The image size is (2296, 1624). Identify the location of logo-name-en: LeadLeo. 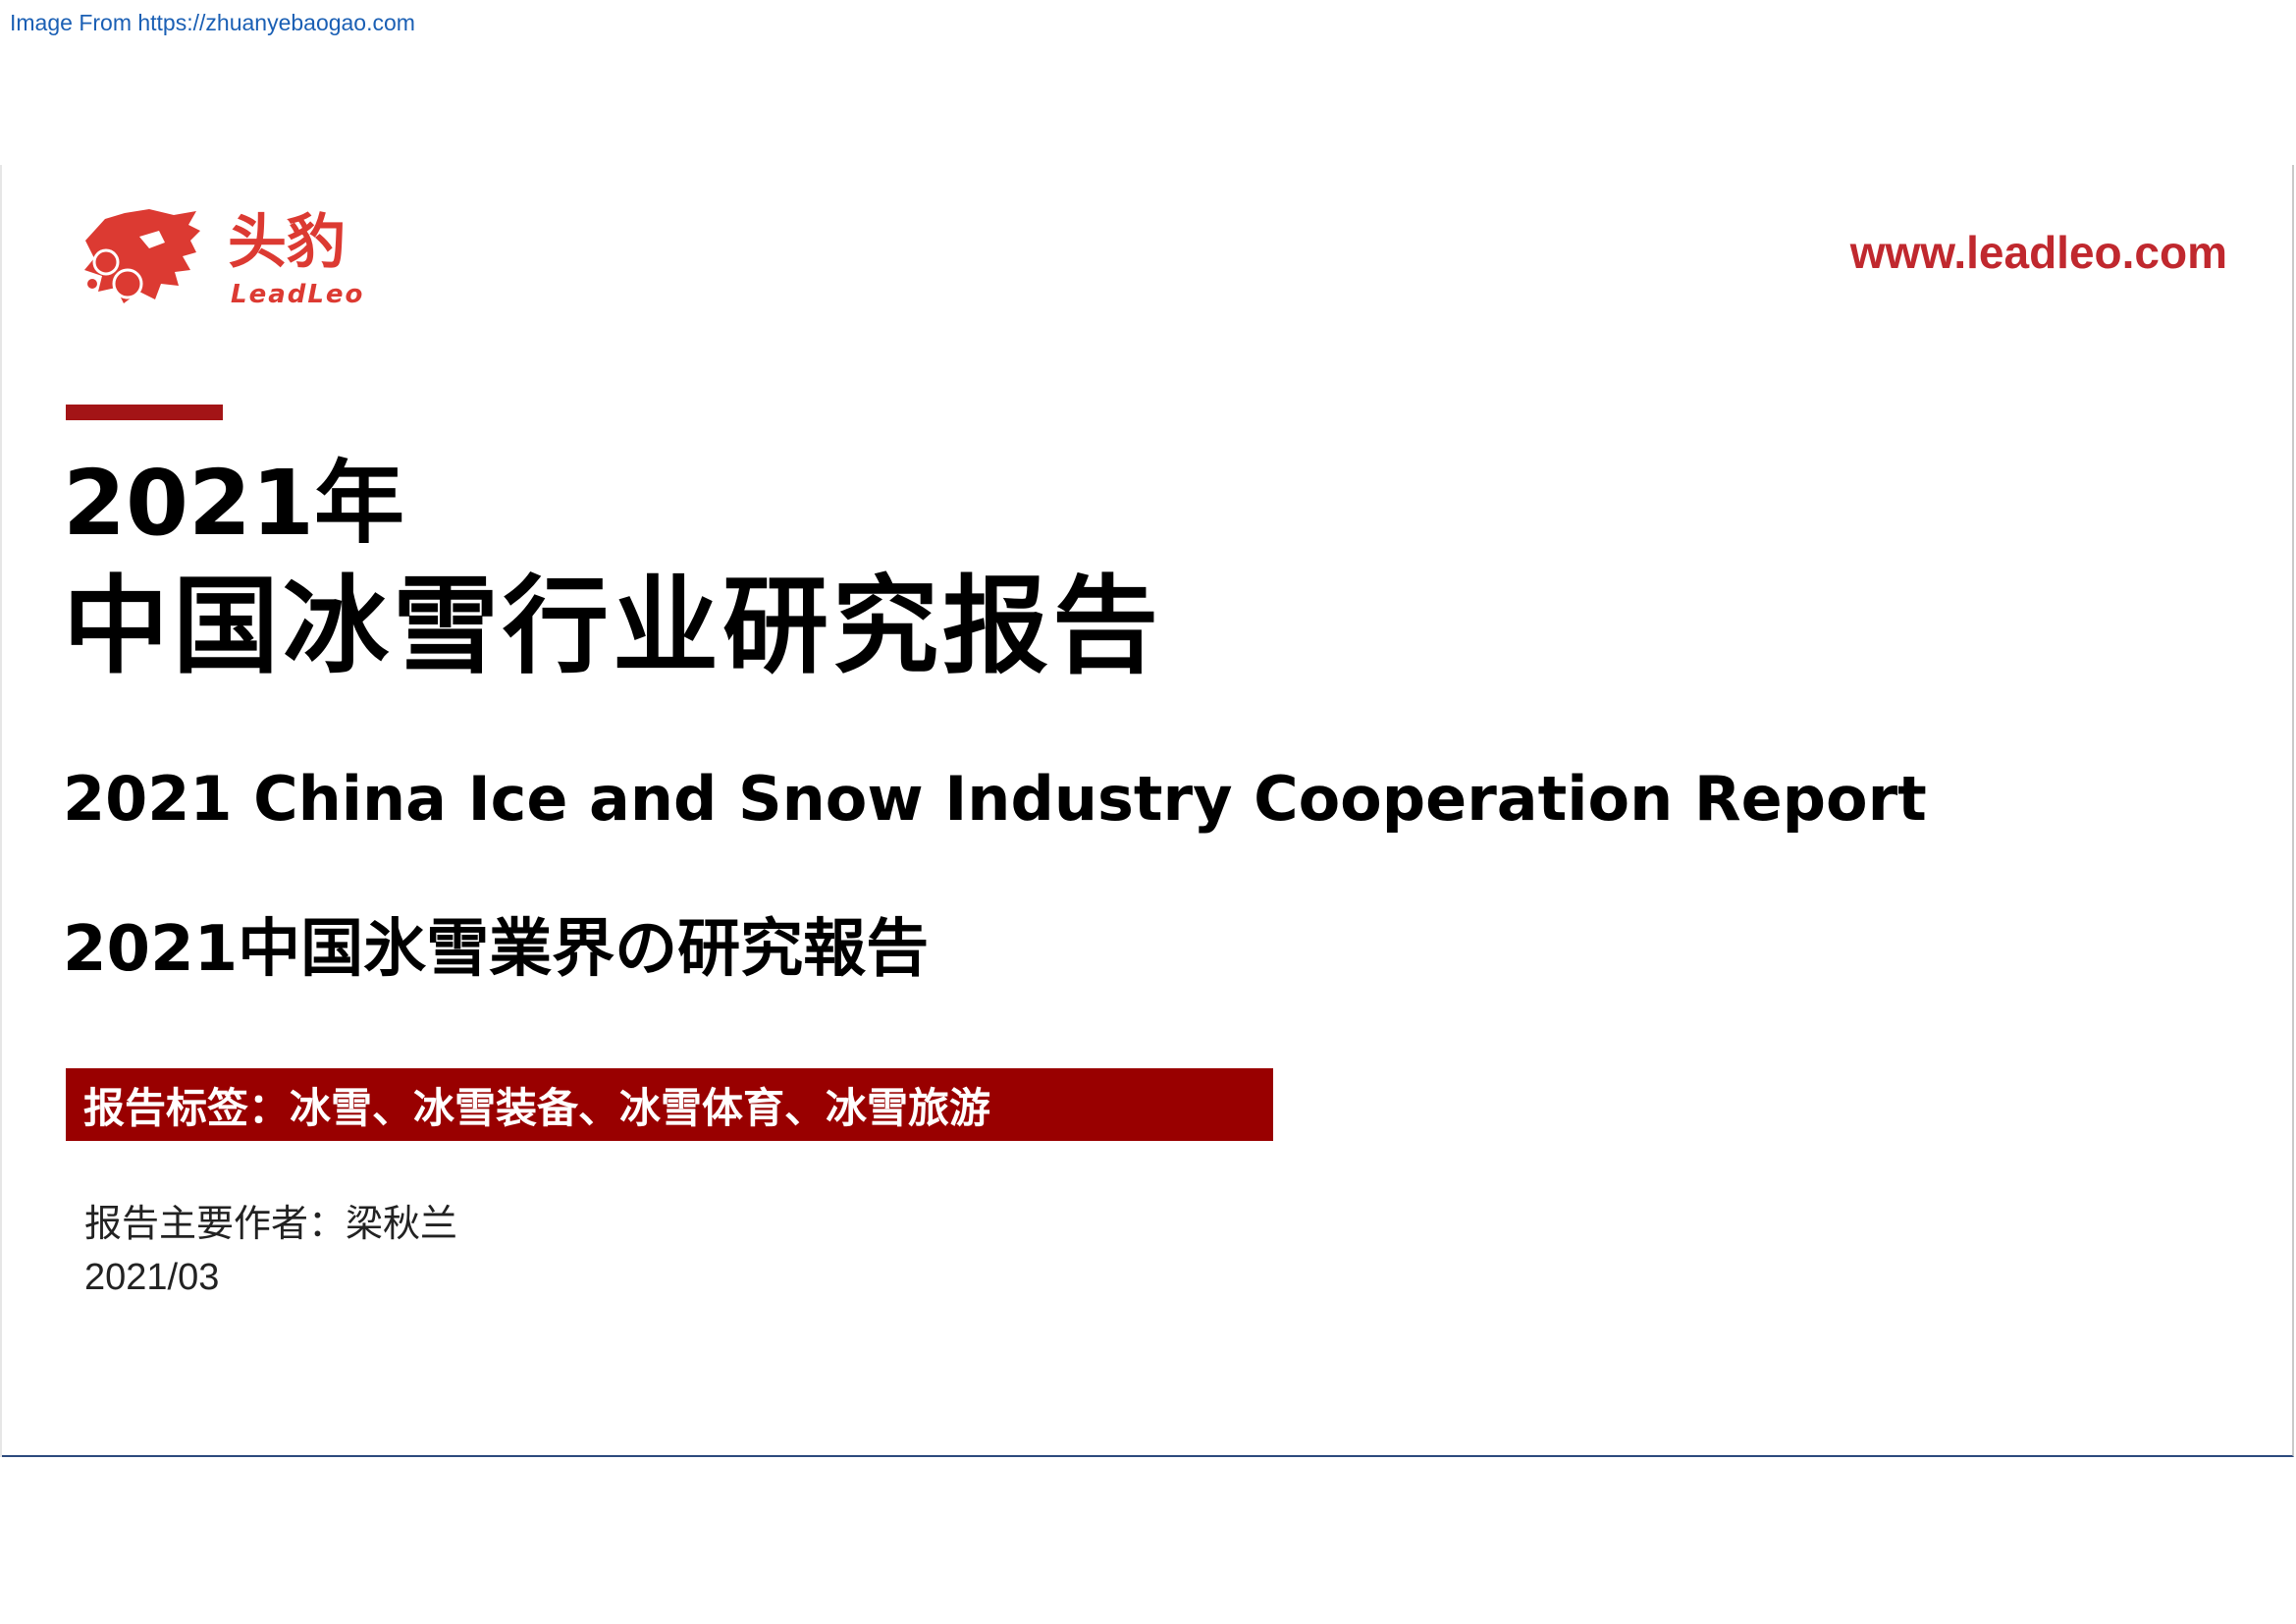
(298, 294).